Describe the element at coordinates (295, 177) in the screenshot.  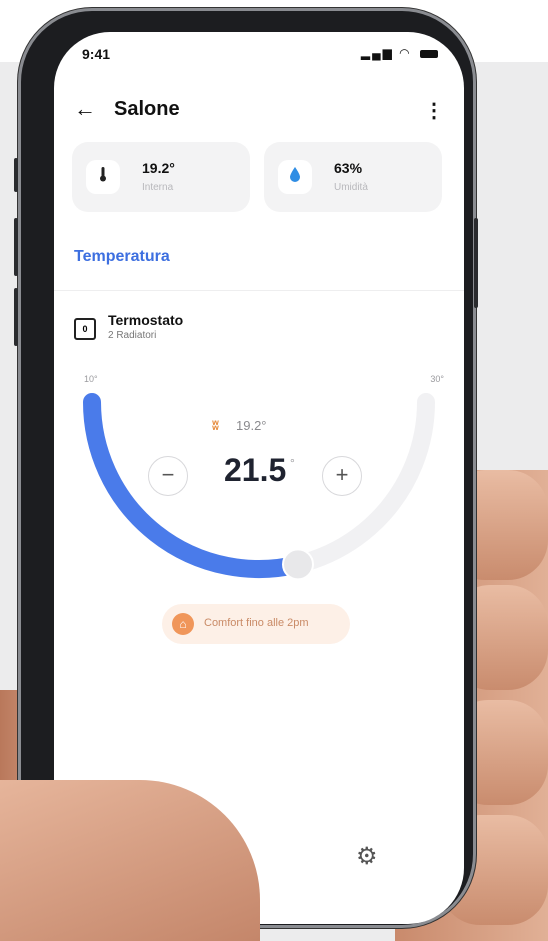
I see `droplet-icon` at that location.